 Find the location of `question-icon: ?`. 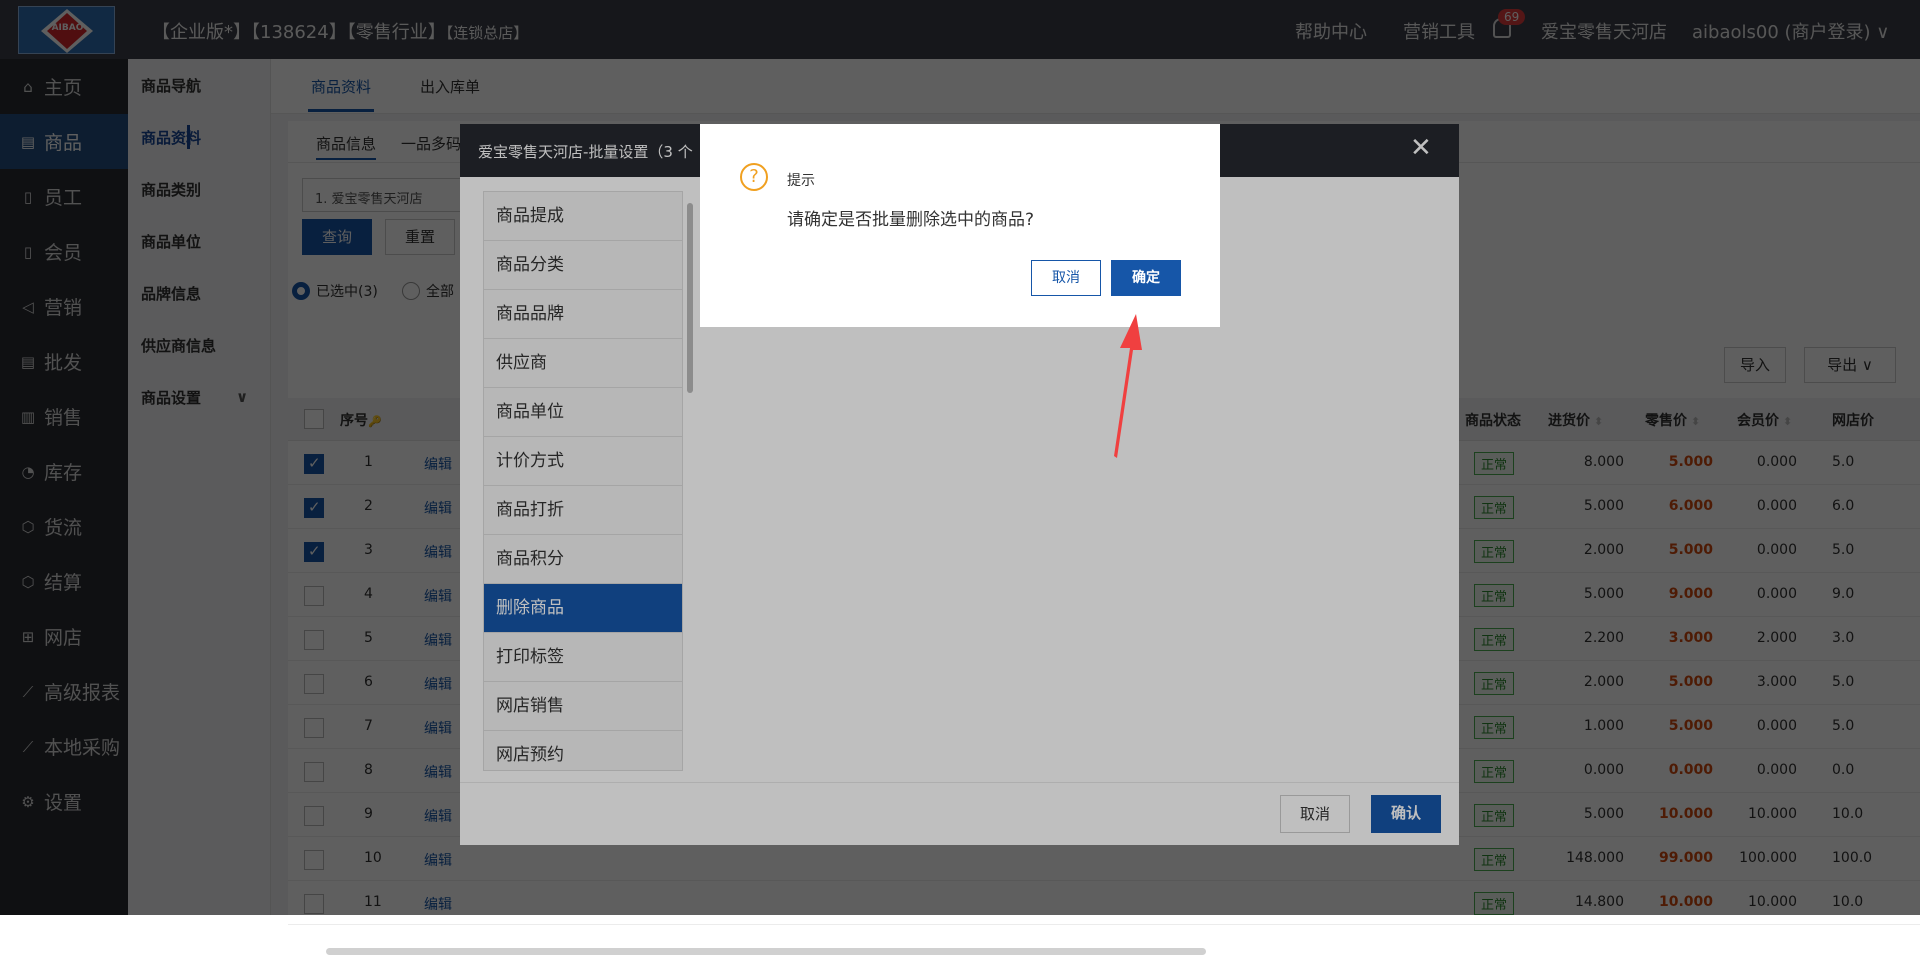

question-icon: ? is located at coordinates (754, 177).